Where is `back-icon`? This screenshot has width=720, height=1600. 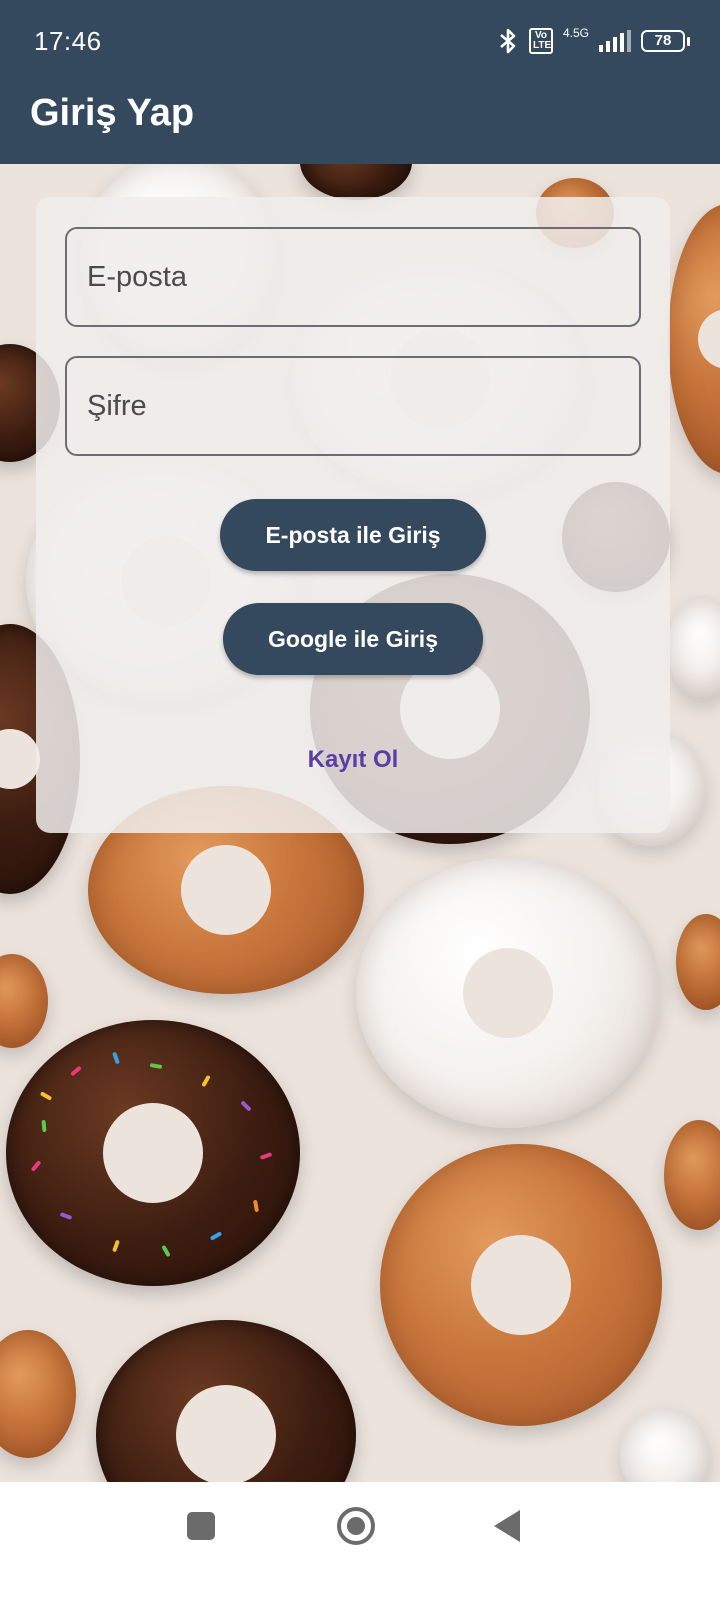 back-icon is located at coordinates (507, 1526).